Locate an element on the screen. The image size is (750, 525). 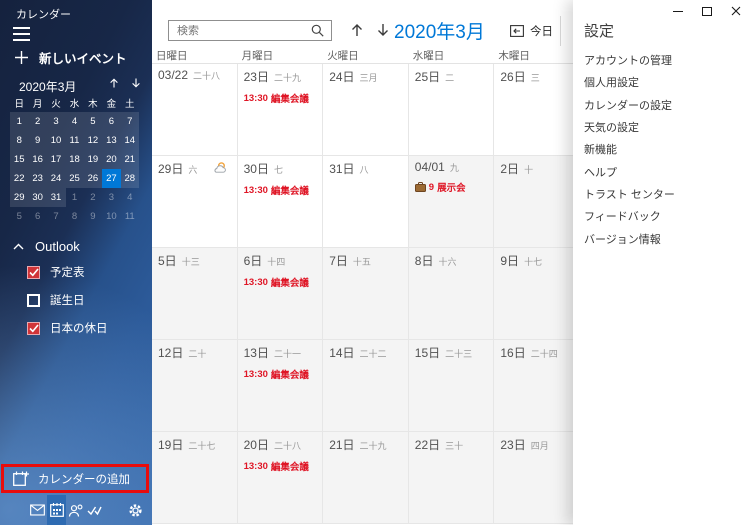
calendar-nav-button is located at coordinates (56, 510).